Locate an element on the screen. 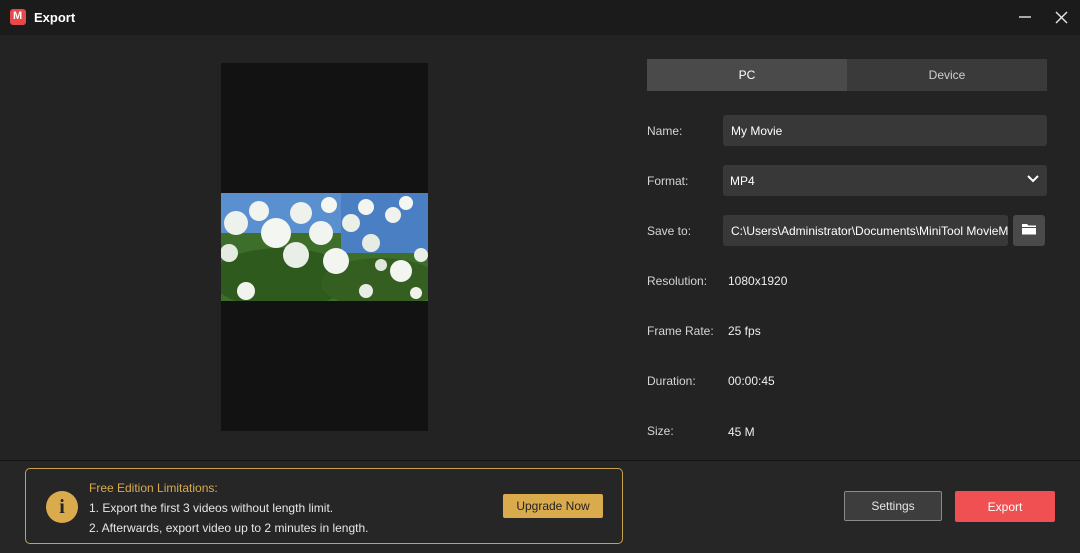 The height and width of the screenshot is (553, 1080). format-value: MP4 is located at coordinates (742, 180).